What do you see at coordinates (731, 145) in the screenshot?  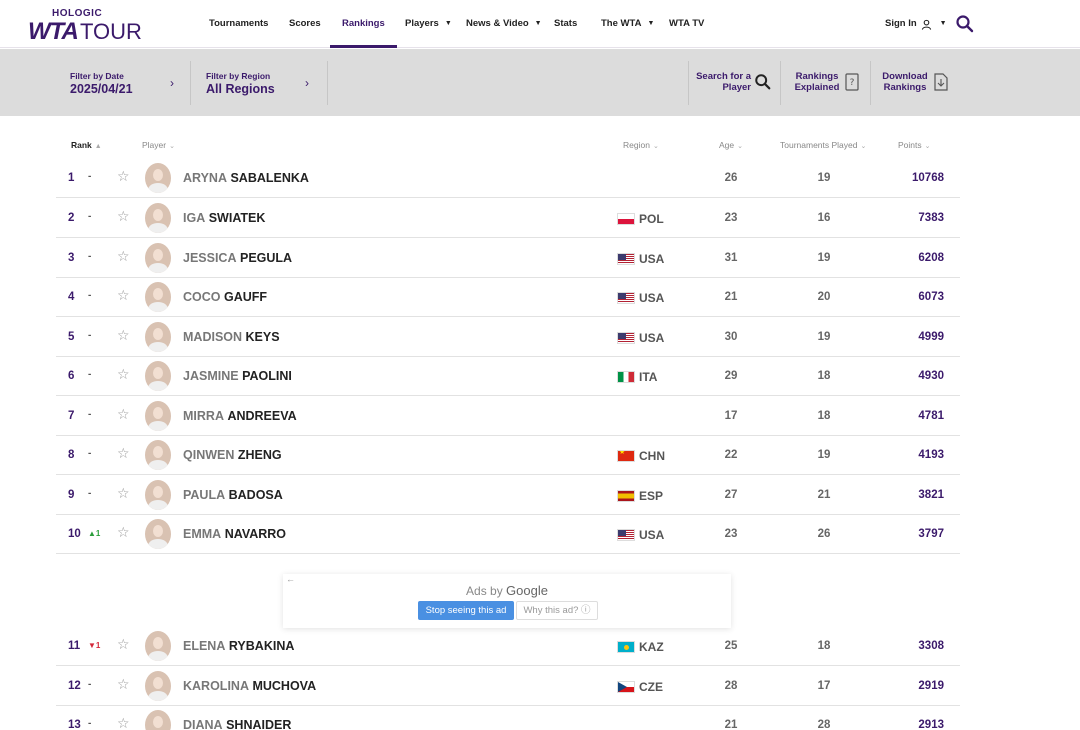 I see `col-age: Age ⌄` at bounding box center [731, 145].